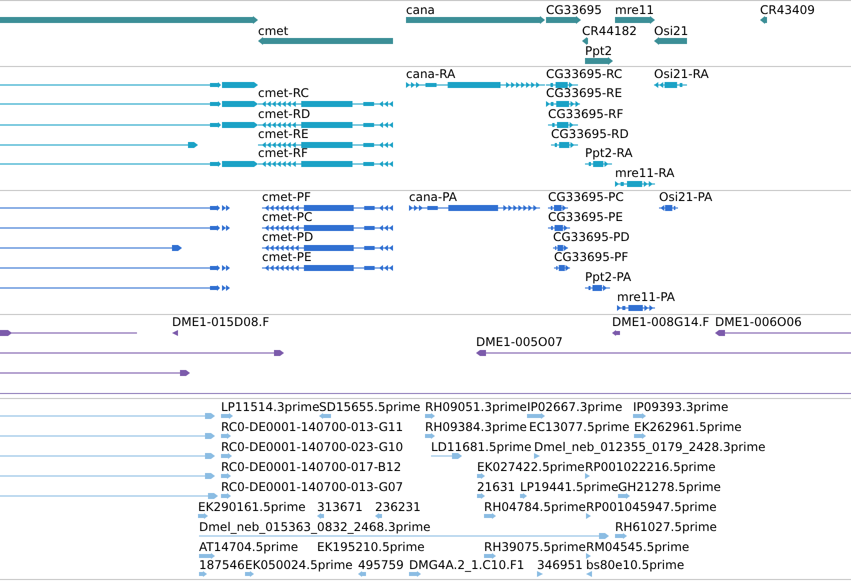 The height and width of the screenshot is (582, 851). Describe the element at coordinates (758, 322) in the screenshot. I see `feature-label: DME1-006O06` at that location.